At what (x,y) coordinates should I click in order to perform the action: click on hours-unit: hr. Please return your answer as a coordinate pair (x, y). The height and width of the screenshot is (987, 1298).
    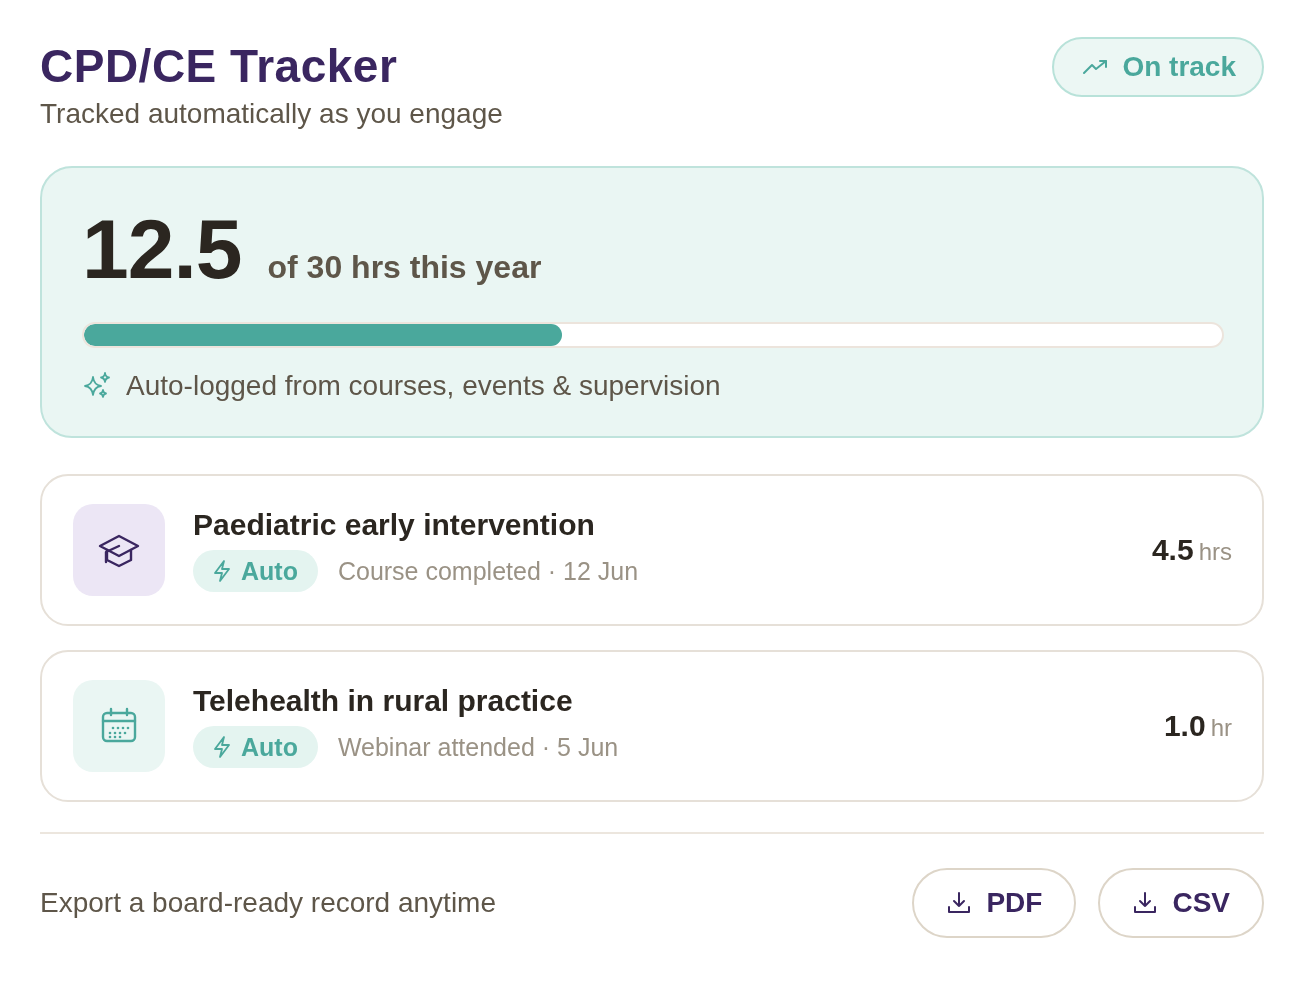
    Looking at the image, I should click on (1221, 728).